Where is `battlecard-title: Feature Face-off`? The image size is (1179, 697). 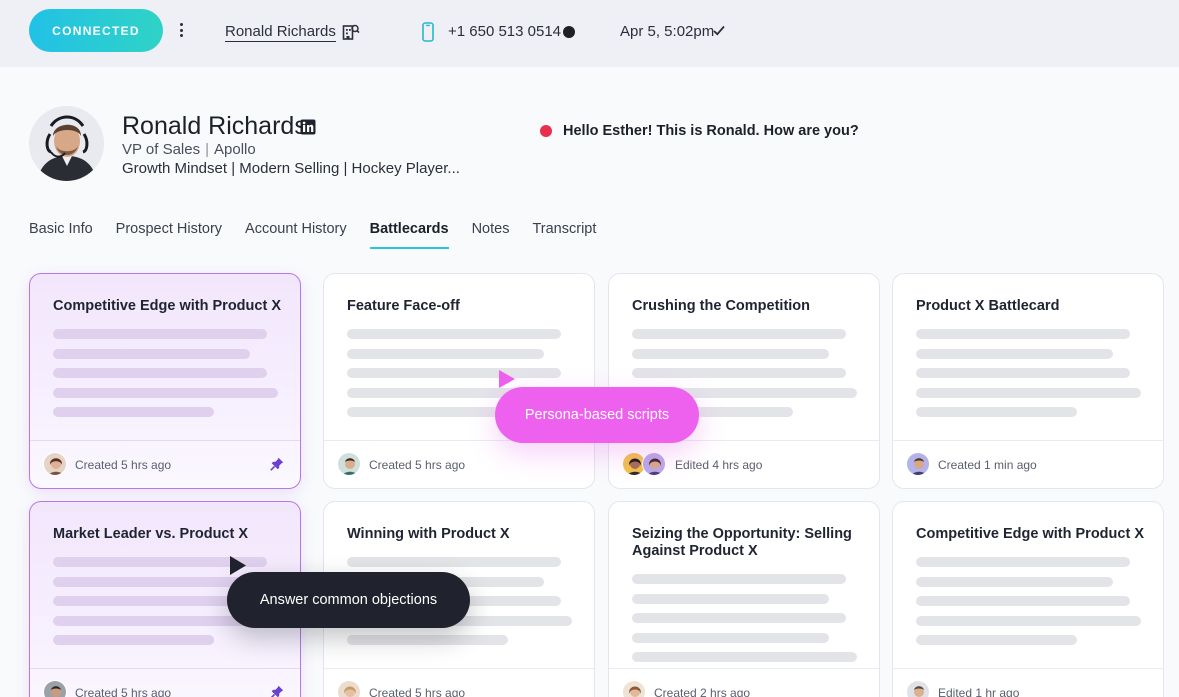 battlecard-title: Feature Face-off is located at coordinates (403, 306).